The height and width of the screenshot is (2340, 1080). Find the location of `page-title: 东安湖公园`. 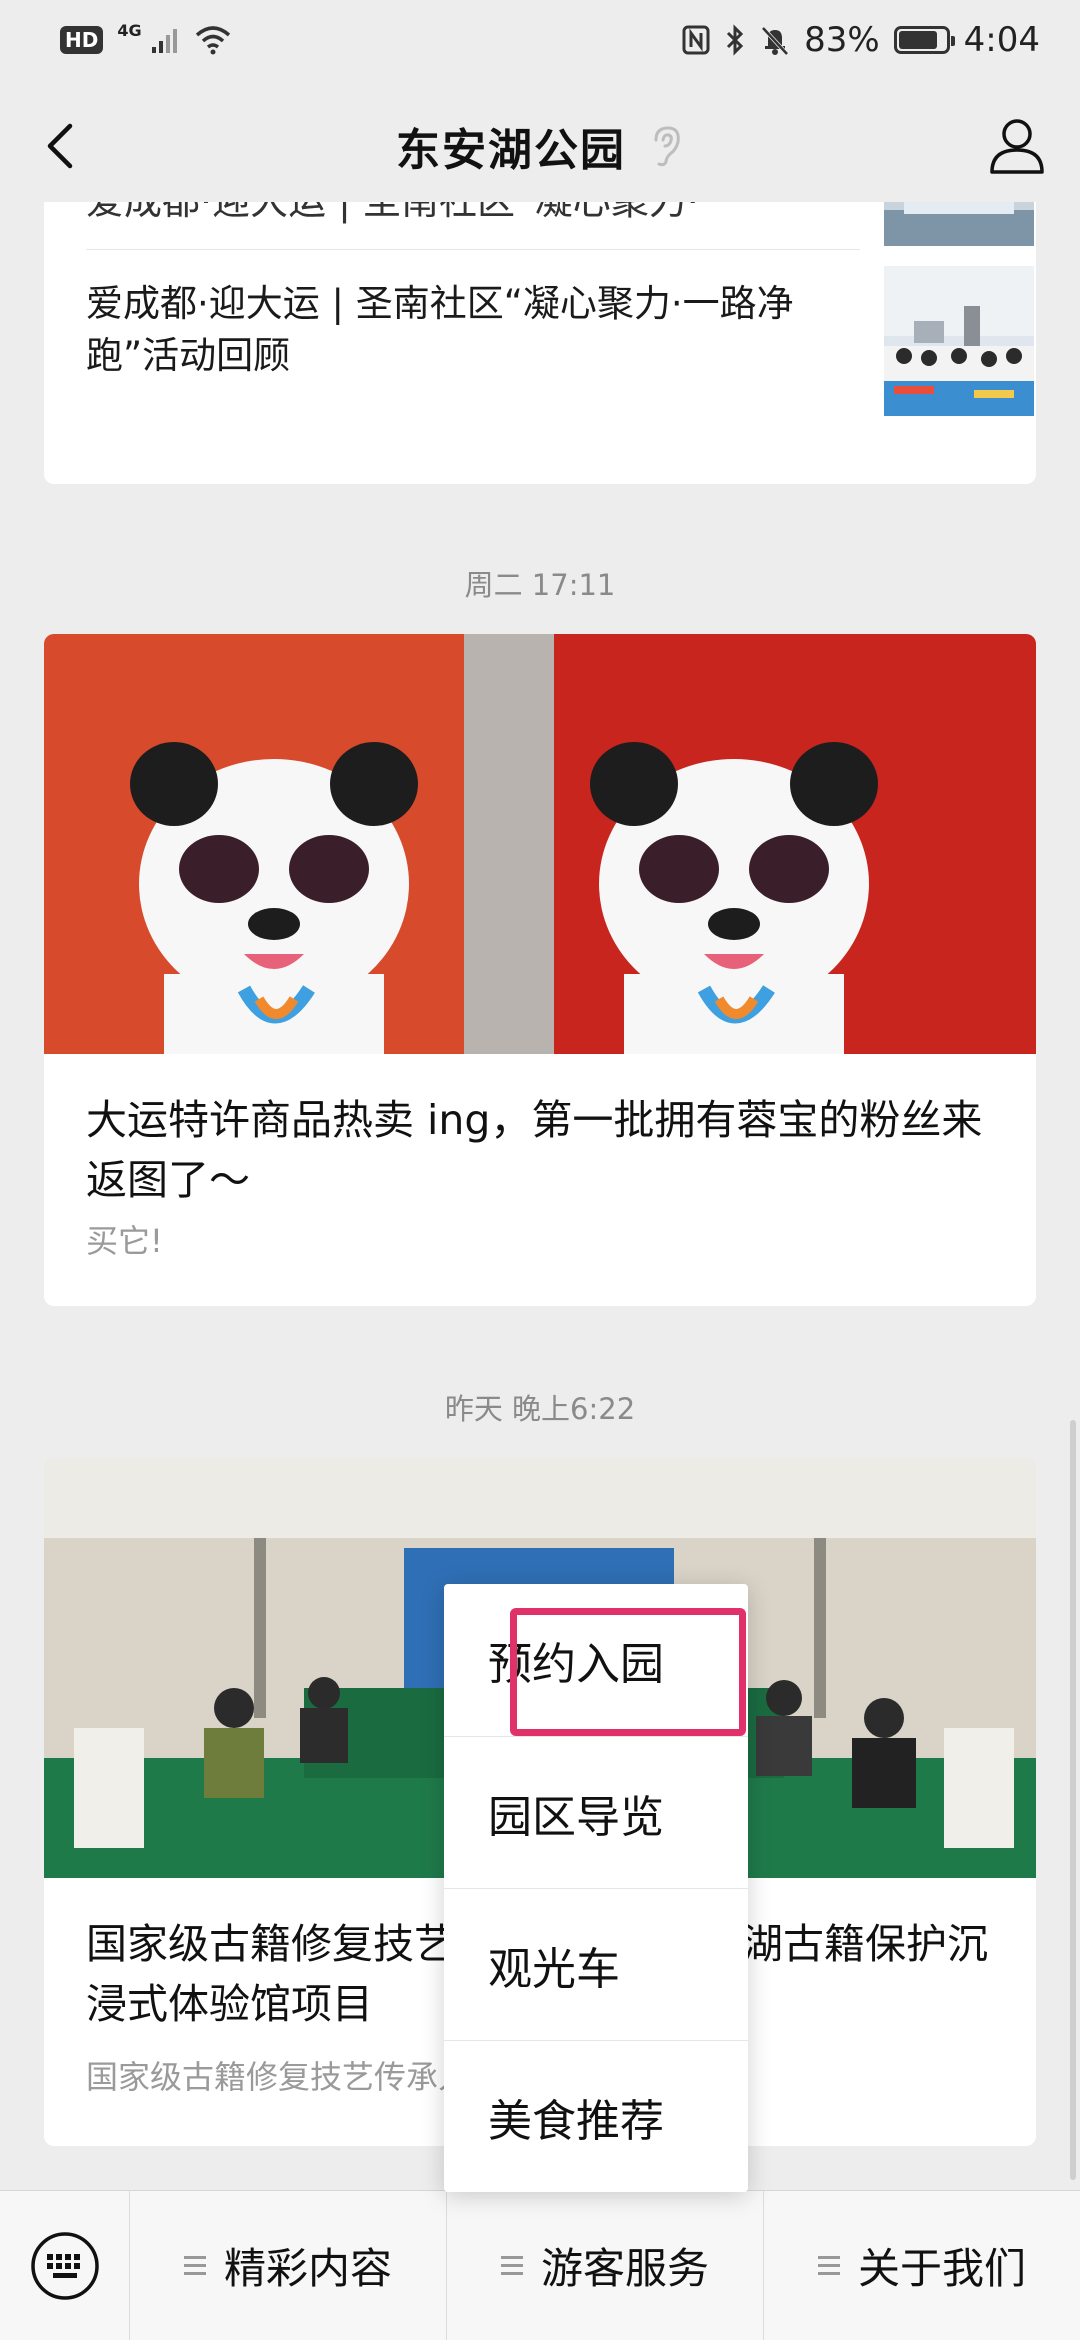

page-title: 东安湖公园 is located at coordinates (511, 150).